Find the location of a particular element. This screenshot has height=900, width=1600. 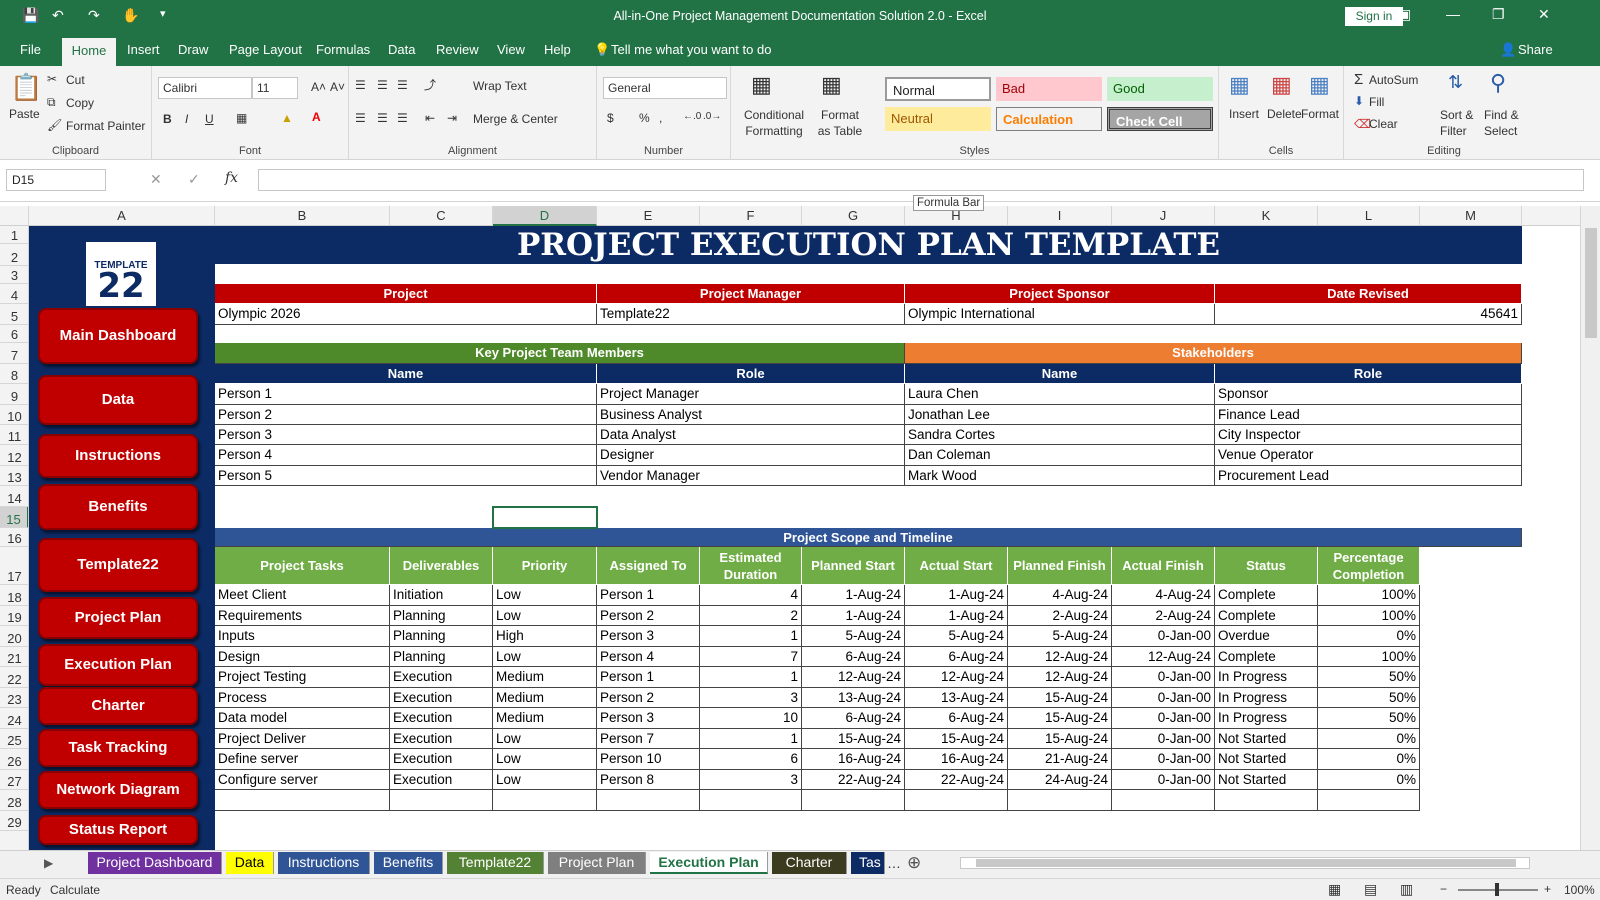

stakeholder-name-cell: Sandra Cortes is located at coordinates (1060, 435).